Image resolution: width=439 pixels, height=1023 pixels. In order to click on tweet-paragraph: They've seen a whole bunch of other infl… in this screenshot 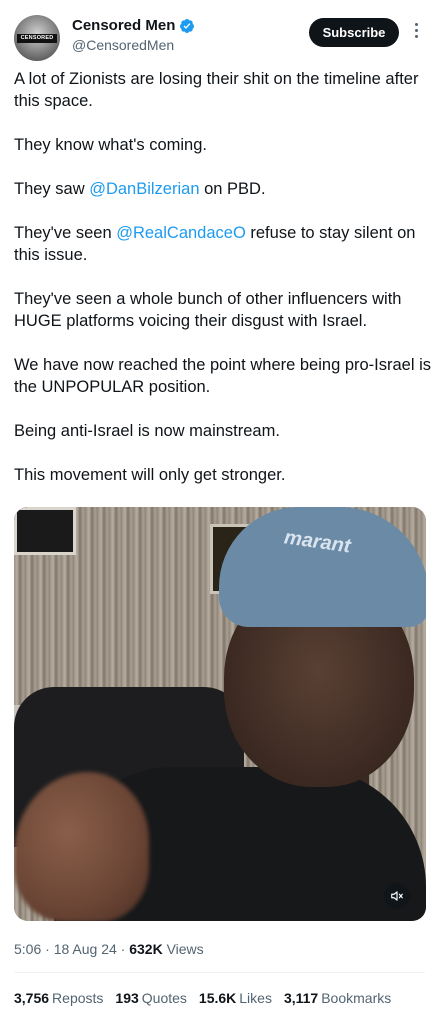, I will do `click(208, 310)`.